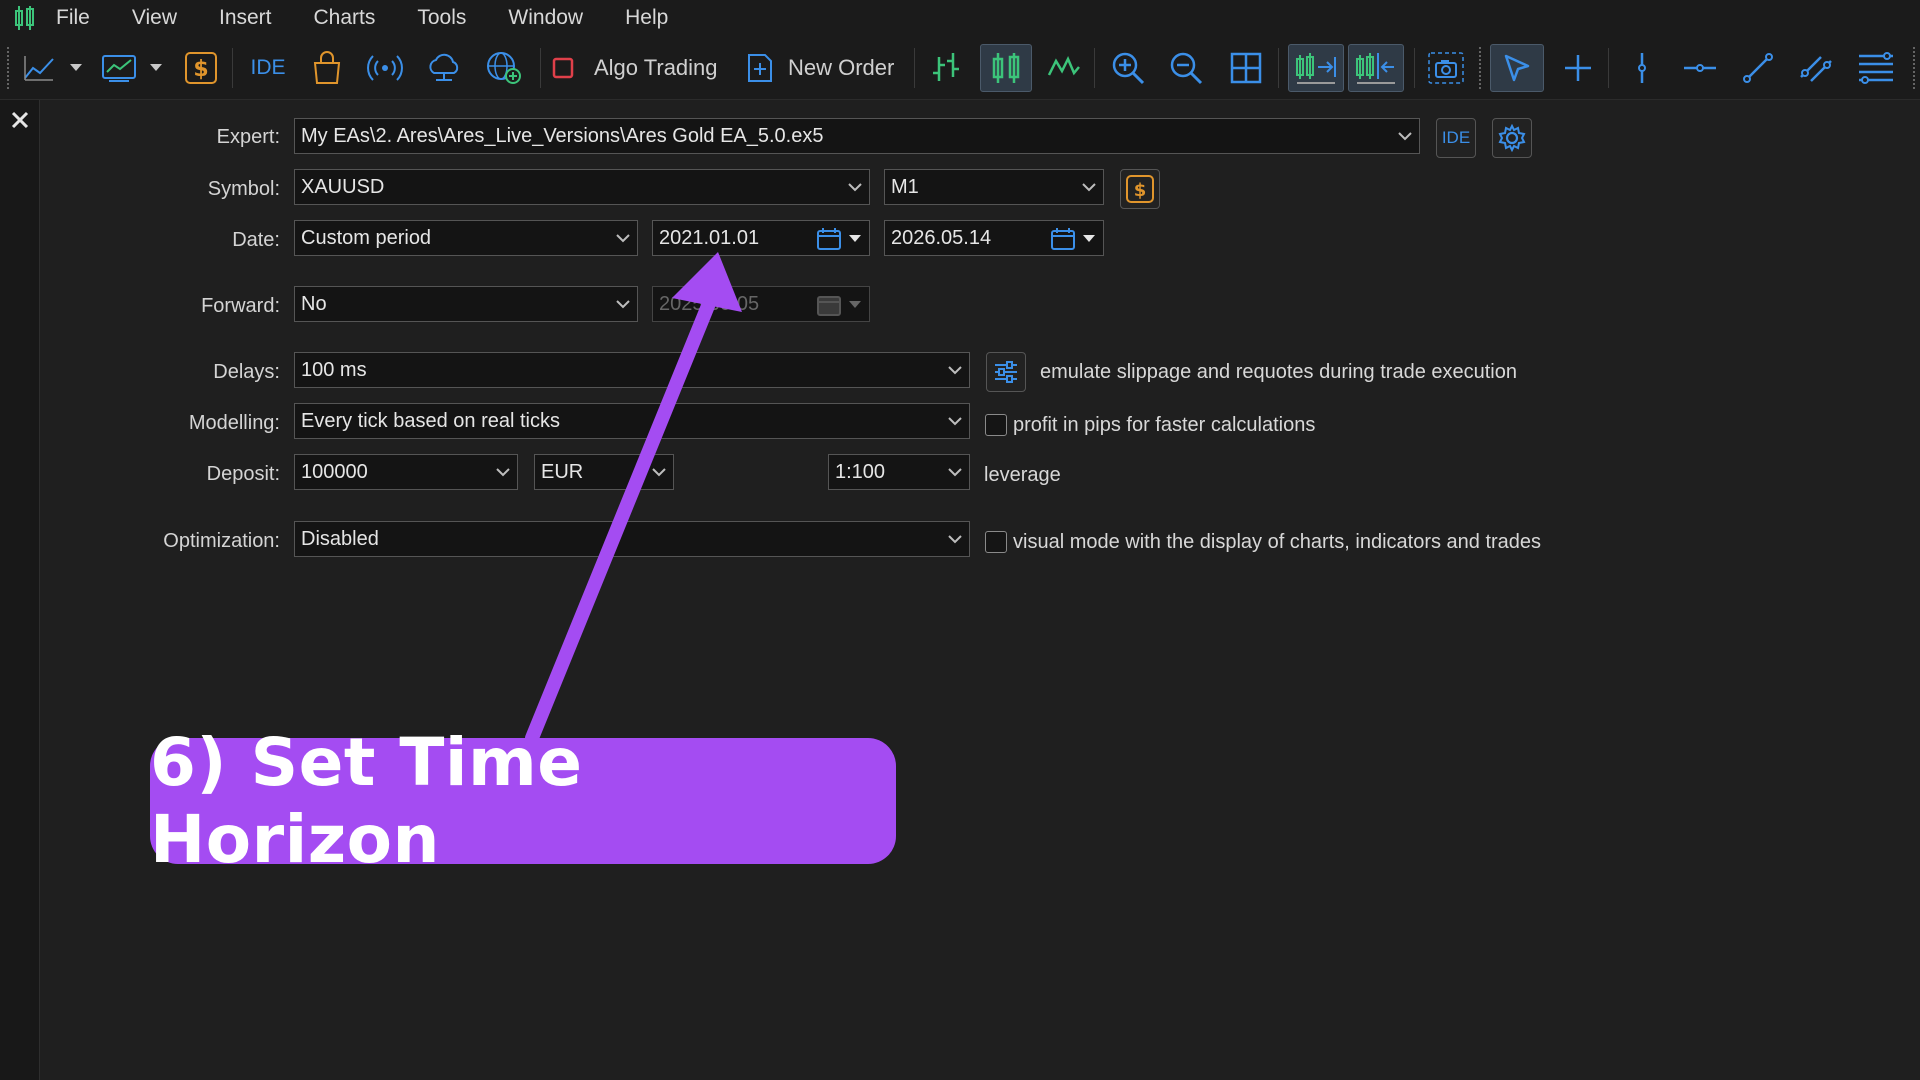 Image resolution: width=1920 pixels, height=1080 pixels. Describe the element at coordinates (8, 68) in the screenshot. I see `toolbar-grip` at that location.